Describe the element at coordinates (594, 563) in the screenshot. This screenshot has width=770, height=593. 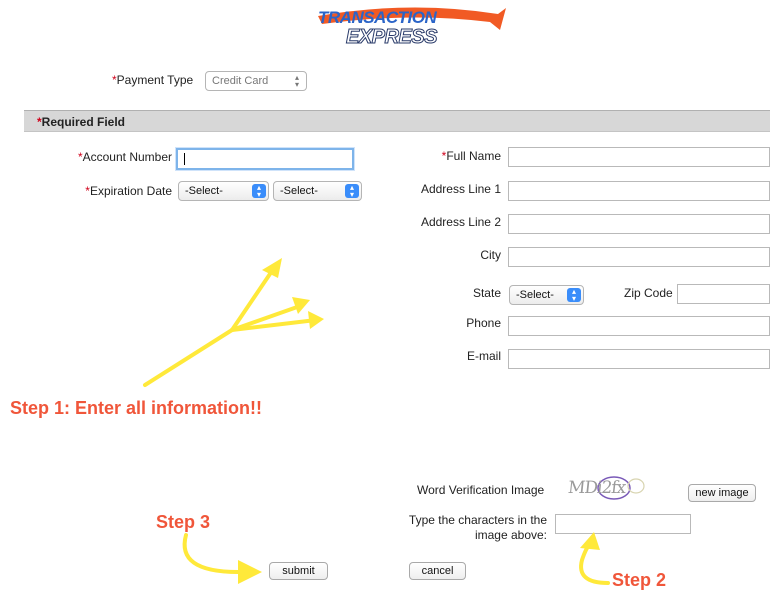
I see `step2-arrow` at that location.